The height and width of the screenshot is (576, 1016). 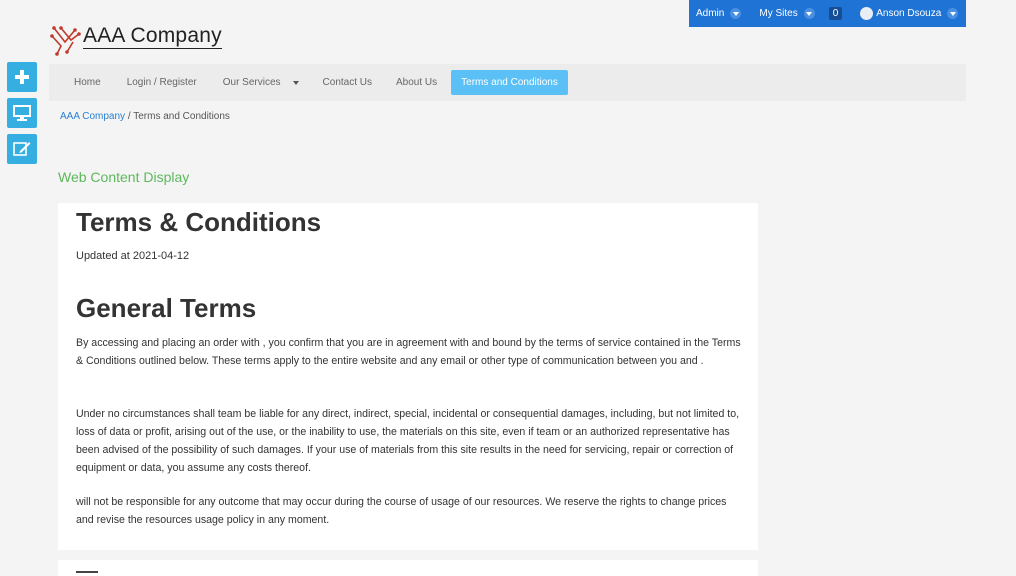 I want to click on page-title: Terms & Conditions, so click(x=199, y=222).